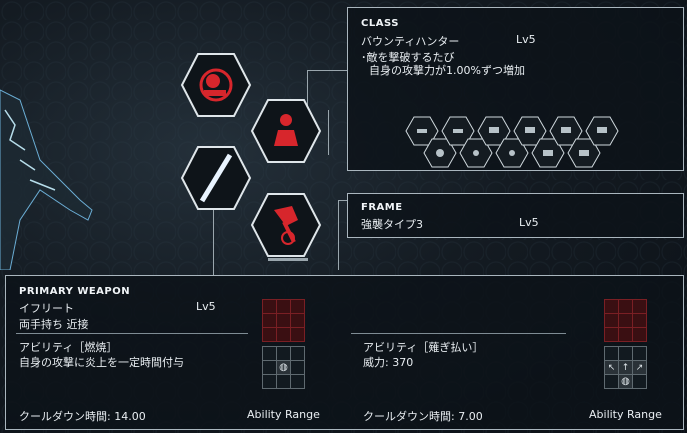  I want to click on ability1-desc: 自身の攻撃に炎上を一定時間付与, so click(101, 362).